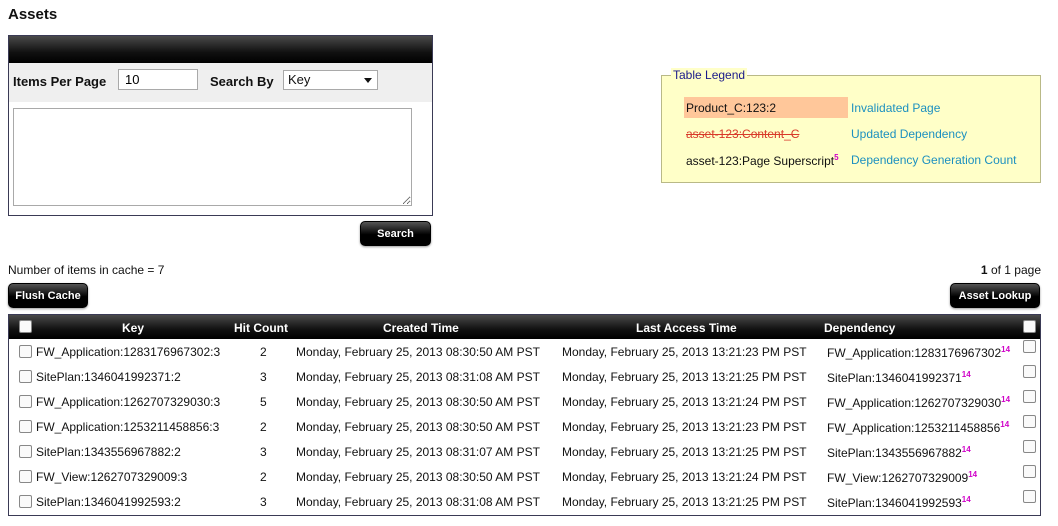 The image size is (1058, 526). Describe the element at coordinates (261, 328) in the screenshot. I see `header-hit-count: Hit Count` at that location.